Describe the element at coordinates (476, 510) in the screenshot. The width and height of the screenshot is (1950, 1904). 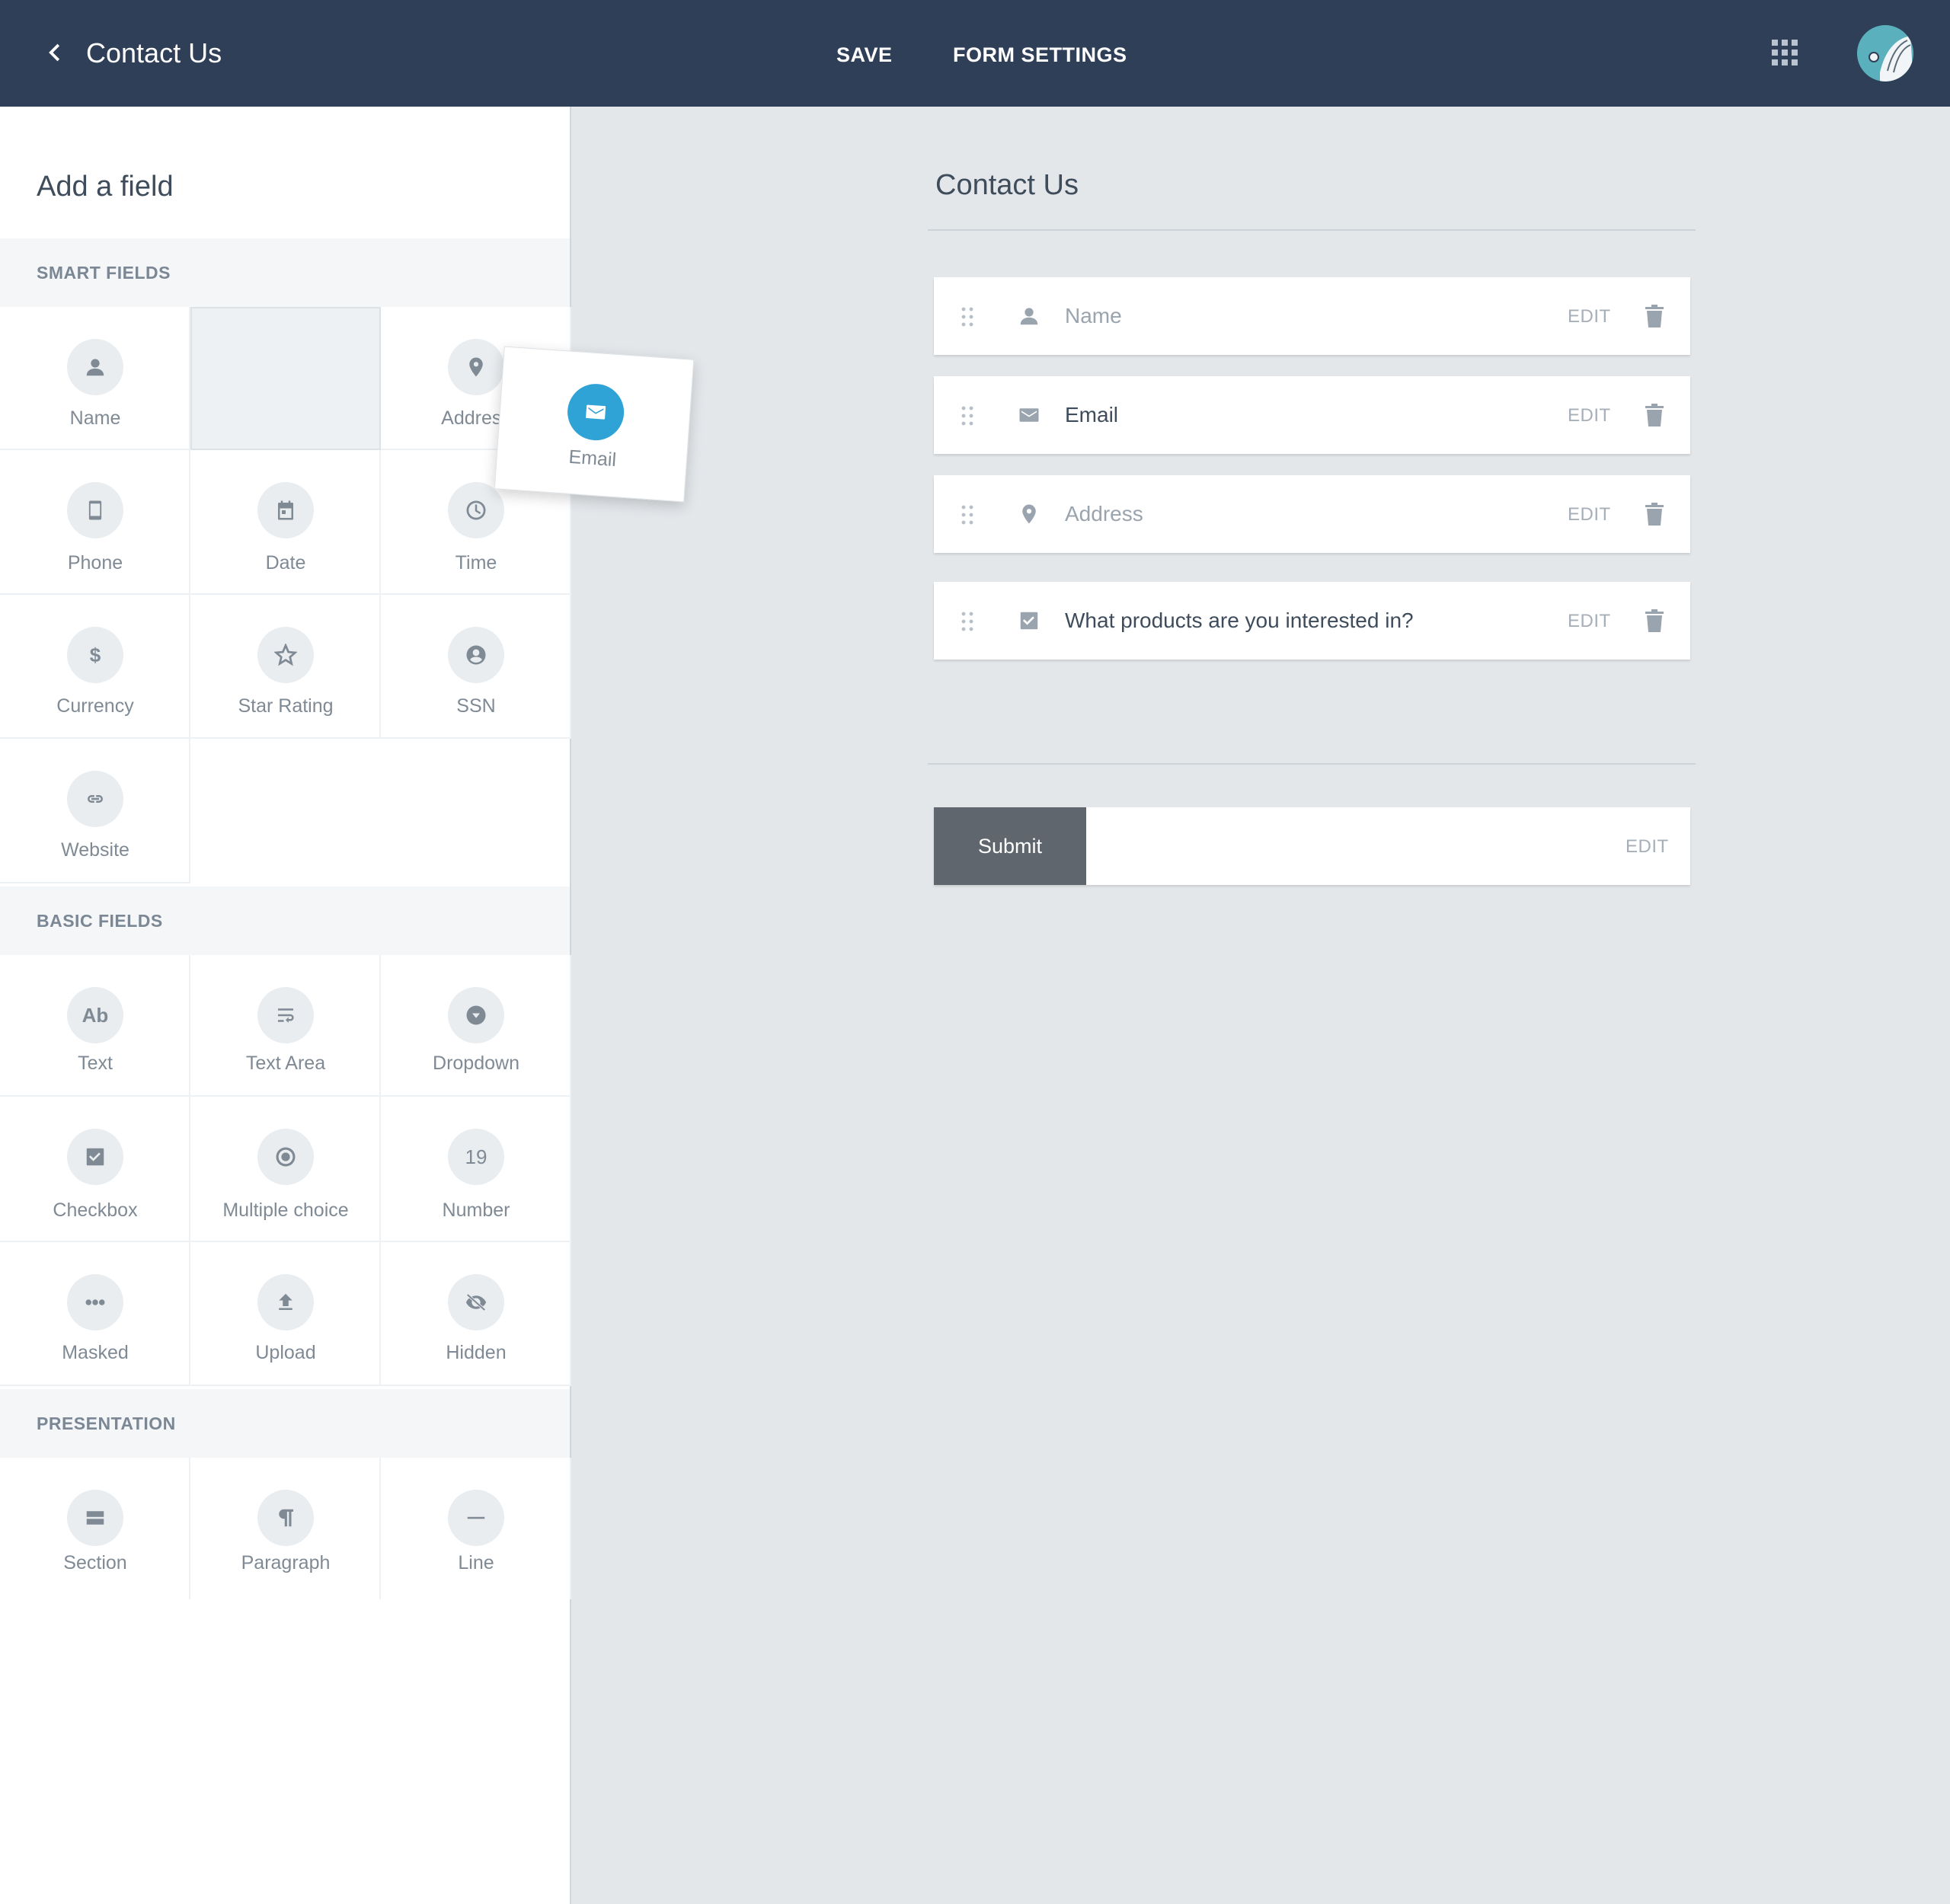
I see `clock-icon` at that location.